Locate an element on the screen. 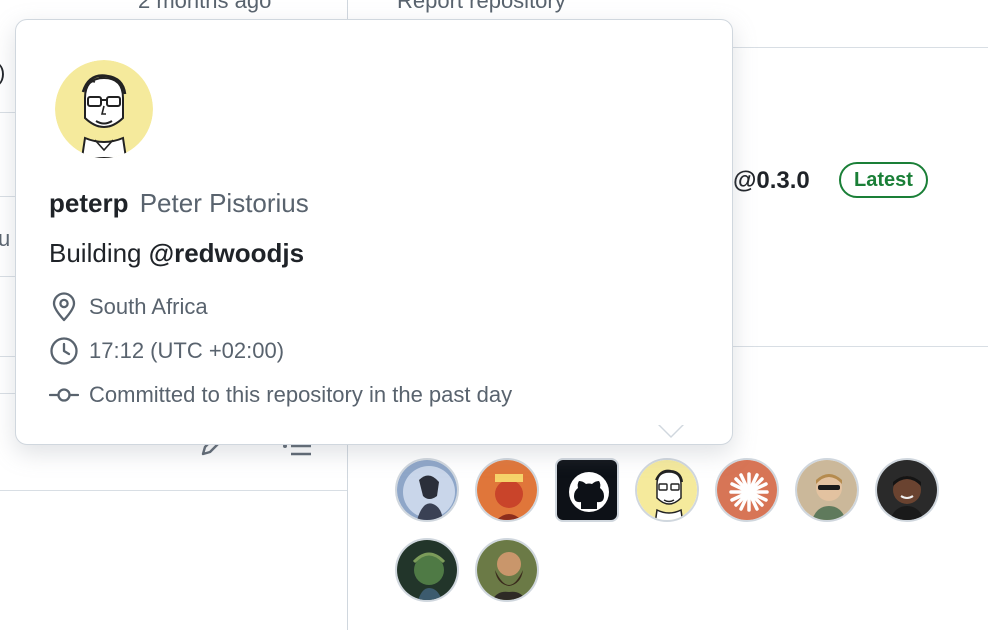  location-text: South Africa is located at coordinates (148, 306).